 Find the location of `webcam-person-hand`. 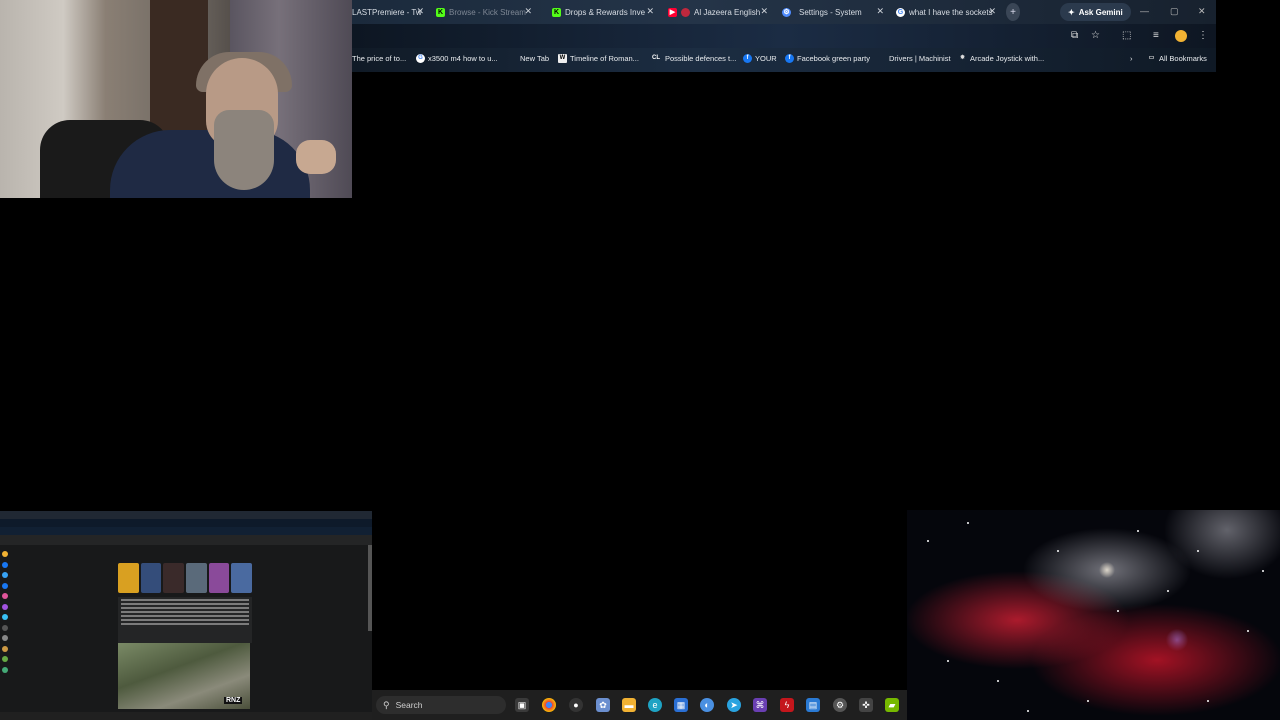

webcam-person-hand is located at coordinates (316, 157).